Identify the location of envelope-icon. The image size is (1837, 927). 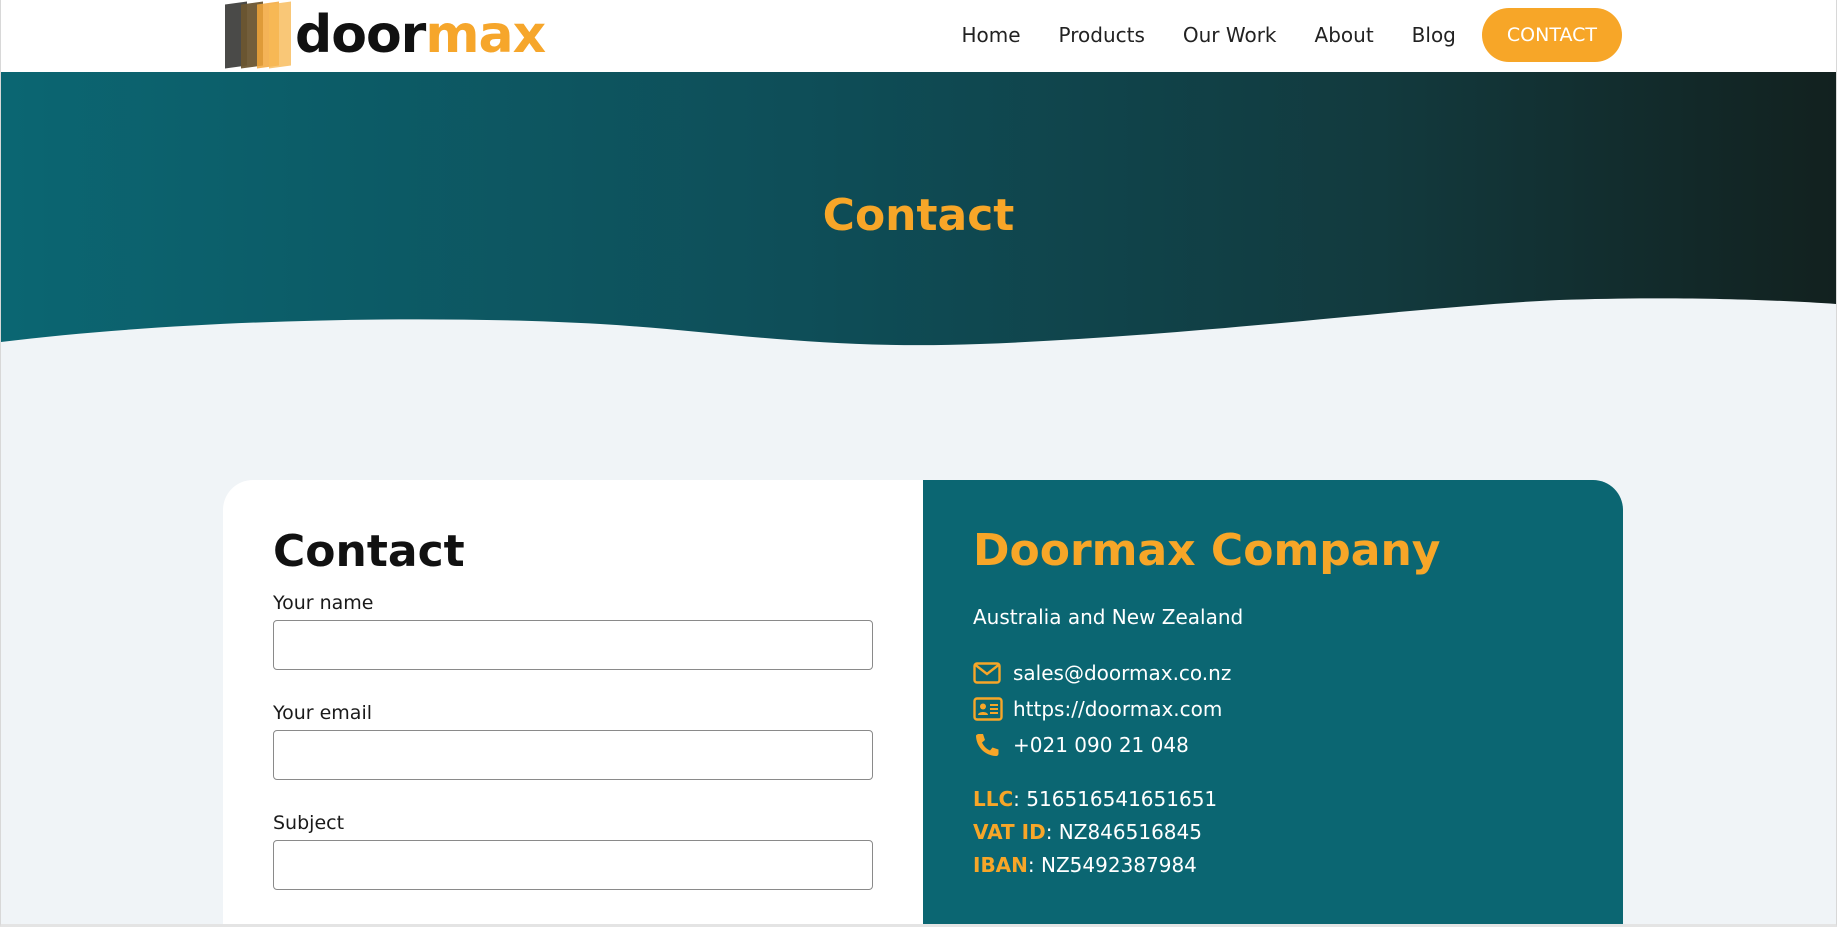
(988, 673).